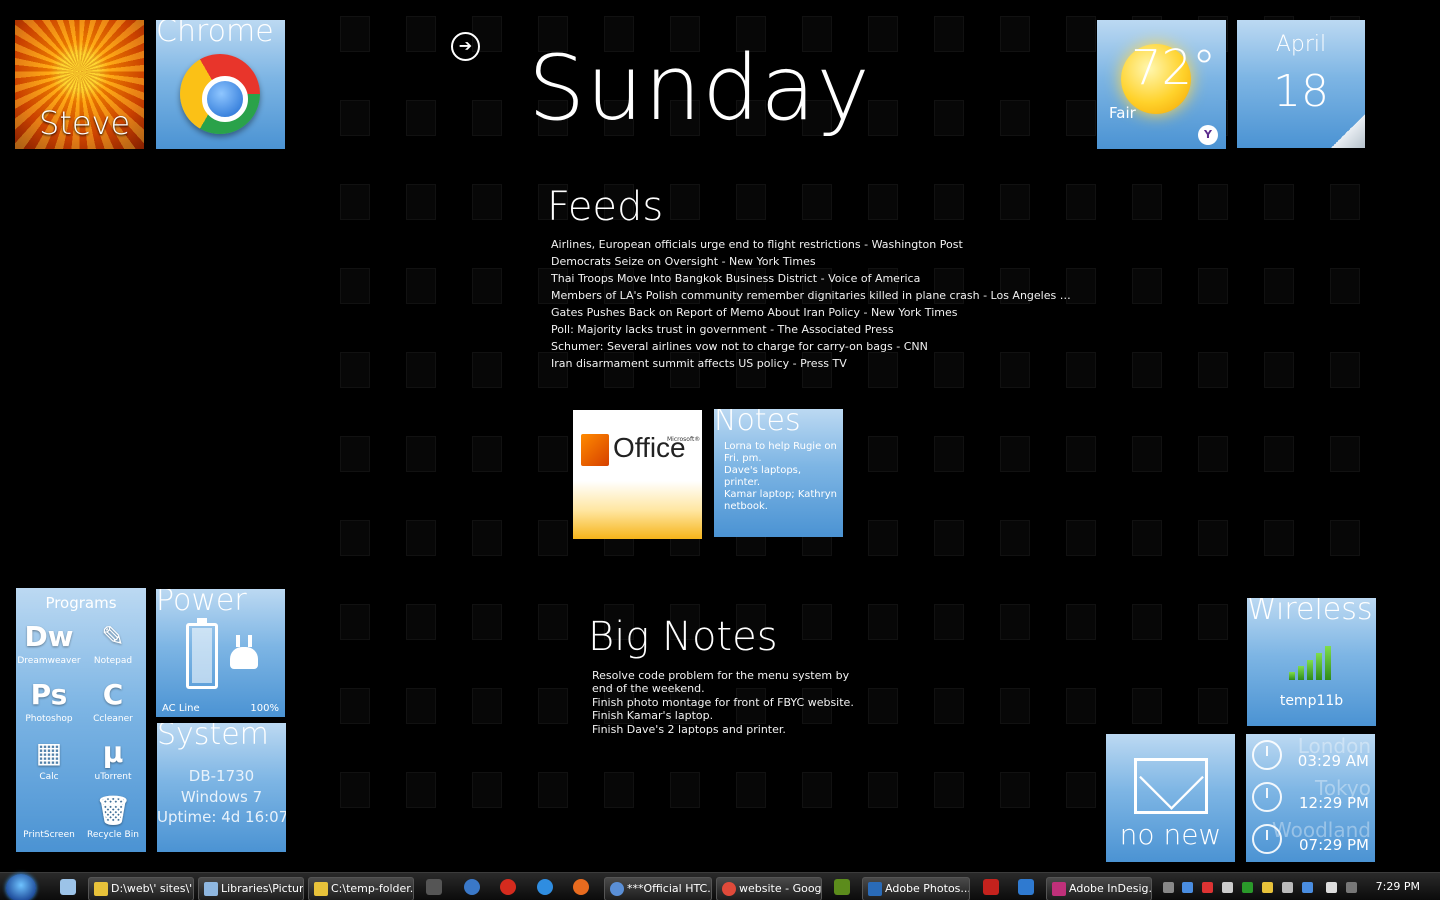 This screenshot has width=1440, height=900. What do you see at coordinates (617, 889) in the screenshot?
I see `browser-icon` at bounding box center [617, 889].